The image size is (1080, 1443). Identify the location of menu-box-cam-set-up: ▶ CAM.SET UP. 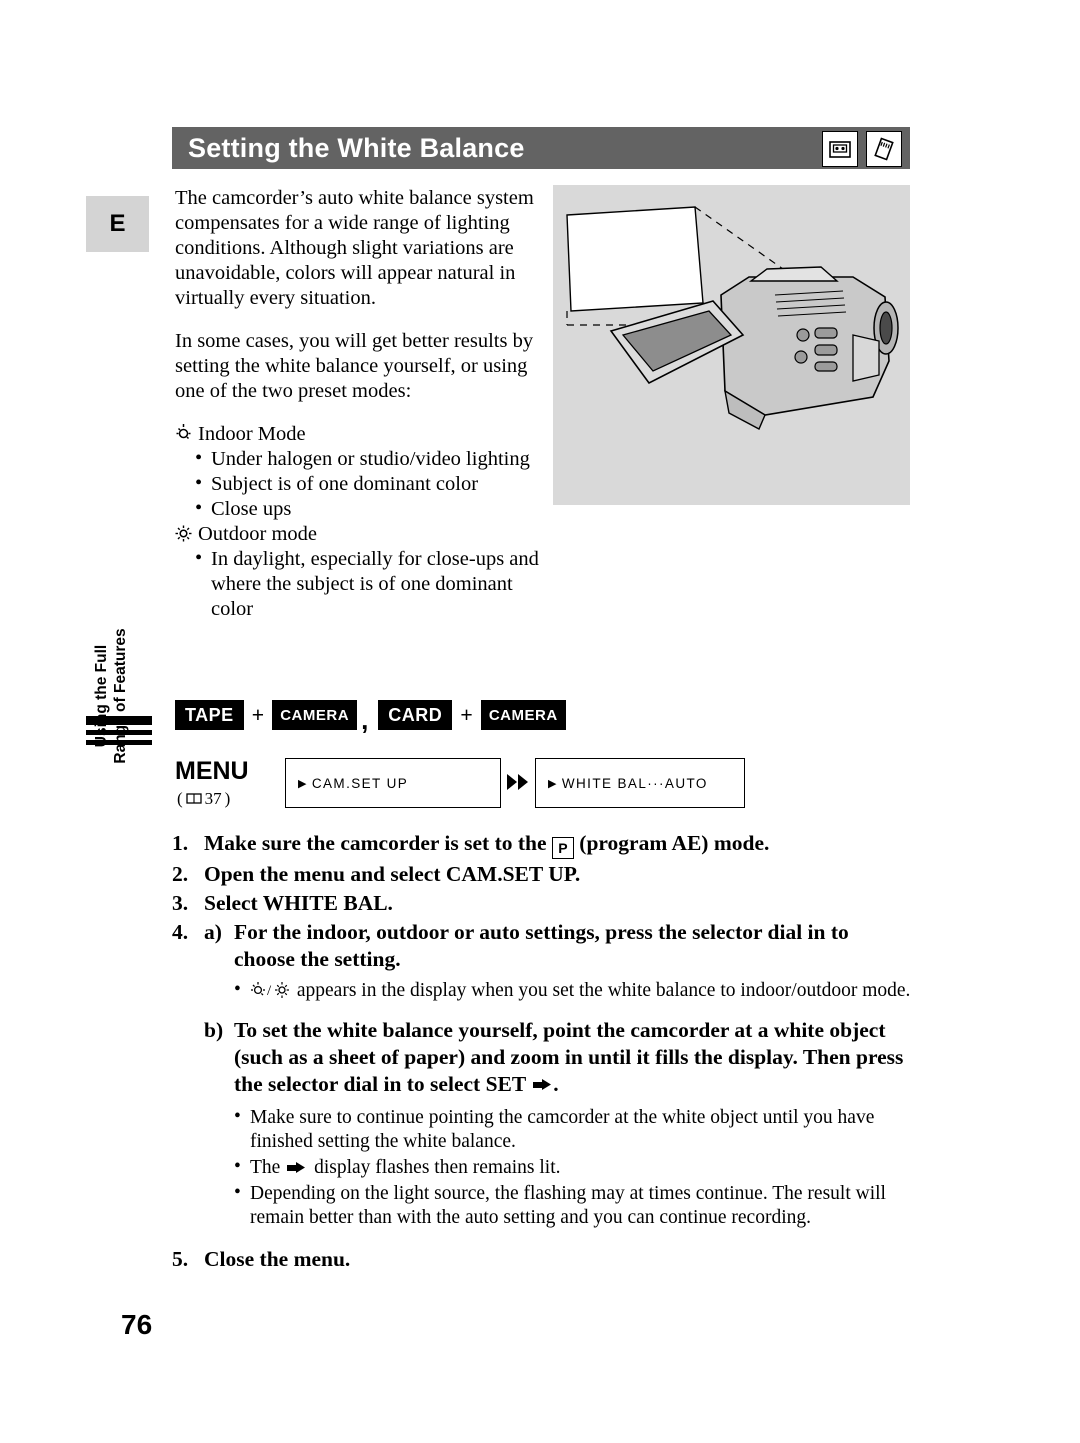
(393, 783).